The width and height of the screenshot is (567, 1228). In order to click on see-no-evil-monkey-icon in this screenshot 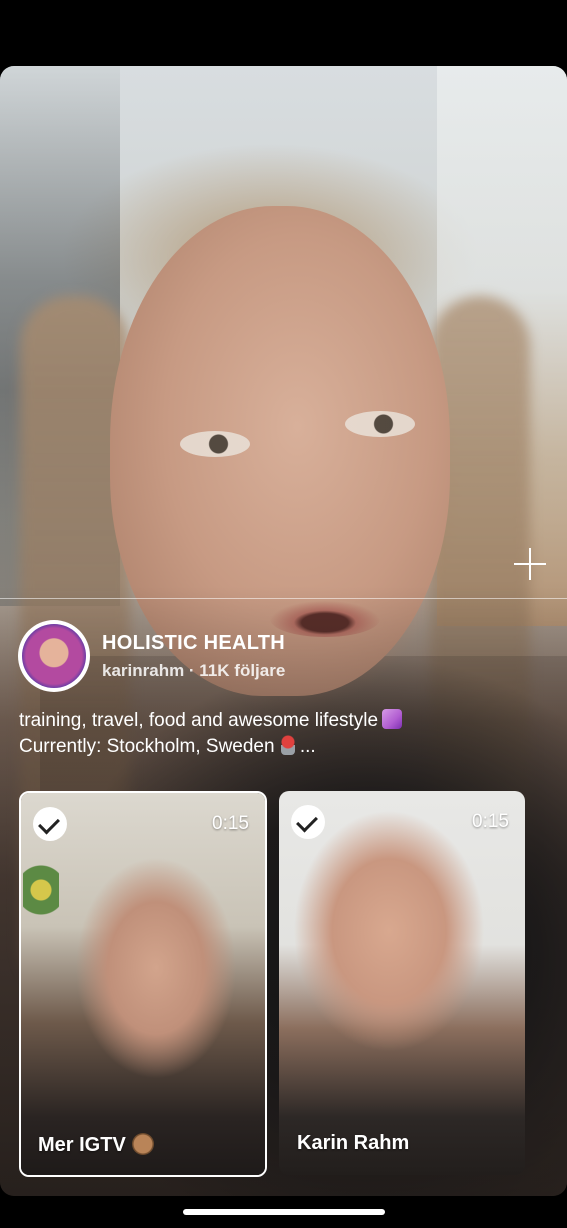, I will do `click(142, 1144)`.